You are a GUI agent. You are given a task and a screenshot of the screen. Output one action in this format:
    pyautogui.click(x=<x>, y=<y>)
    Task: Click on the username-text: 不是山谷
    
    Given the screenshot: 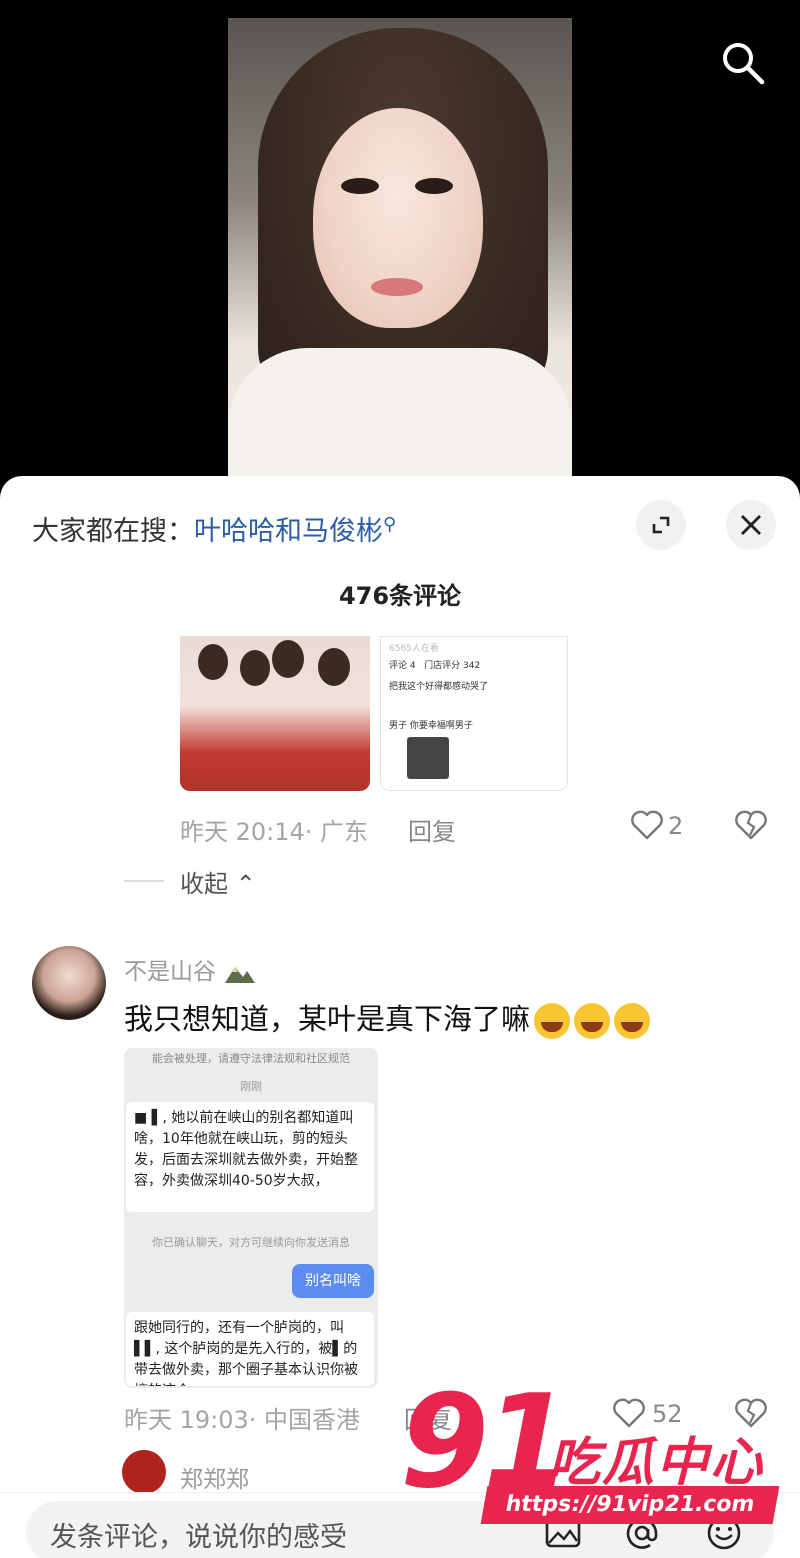 What is the action you would take?
    pyautogui.click(x=170, y=972)
    